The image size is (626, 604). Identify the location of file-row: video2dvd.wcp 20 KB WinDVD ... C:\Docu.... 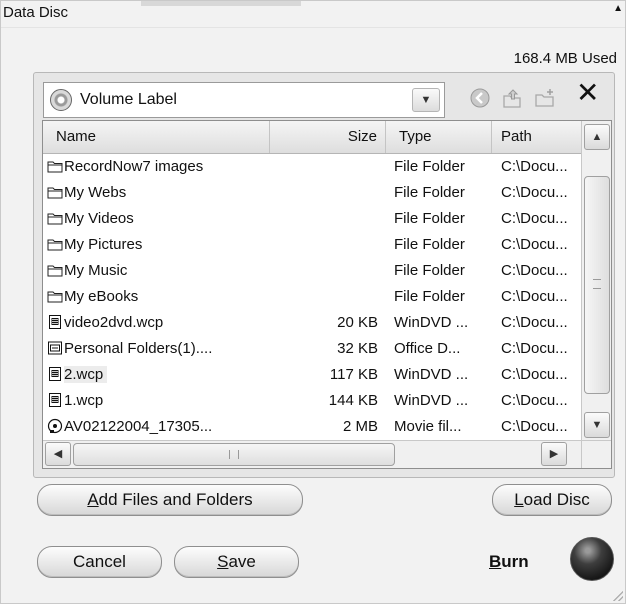
(312, 323).